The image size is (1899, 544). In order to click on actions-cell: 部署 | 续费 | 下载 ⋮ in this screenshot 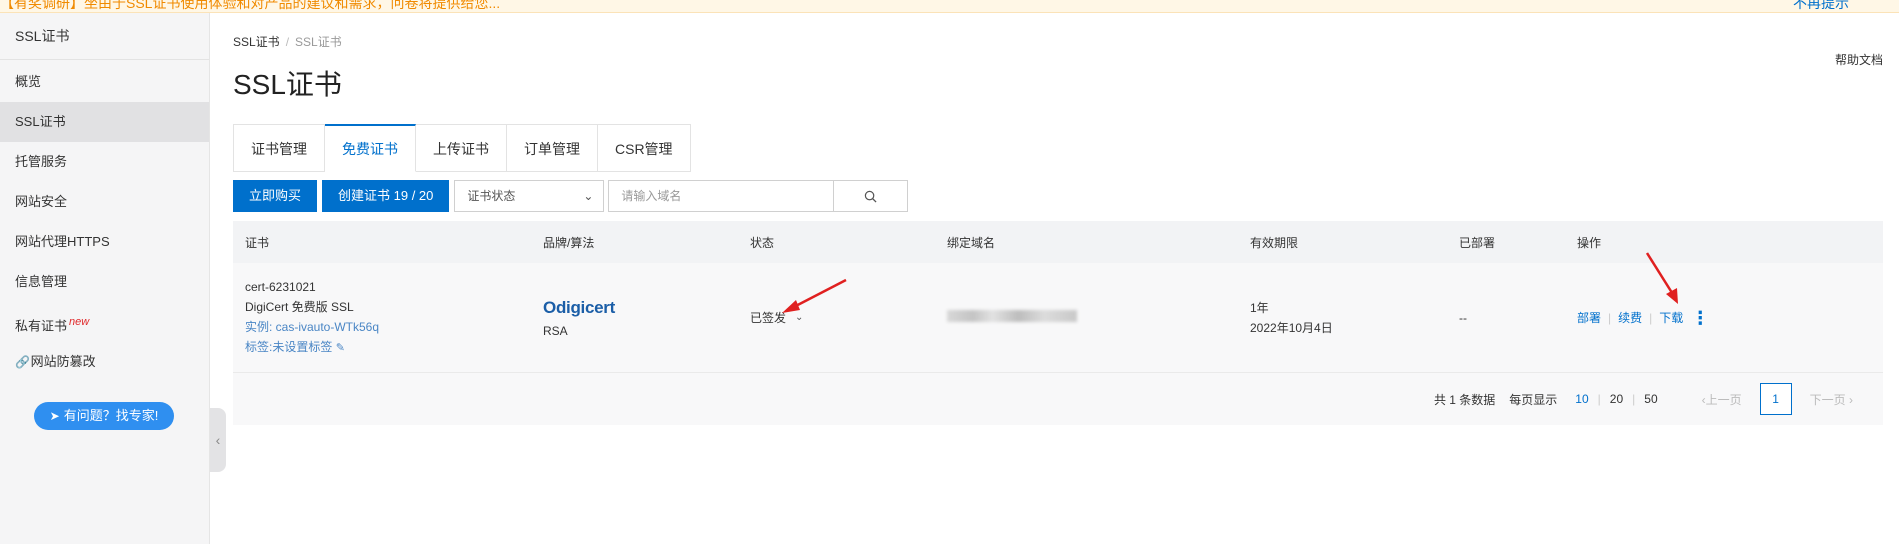, I will do `click(1727, 318)`.